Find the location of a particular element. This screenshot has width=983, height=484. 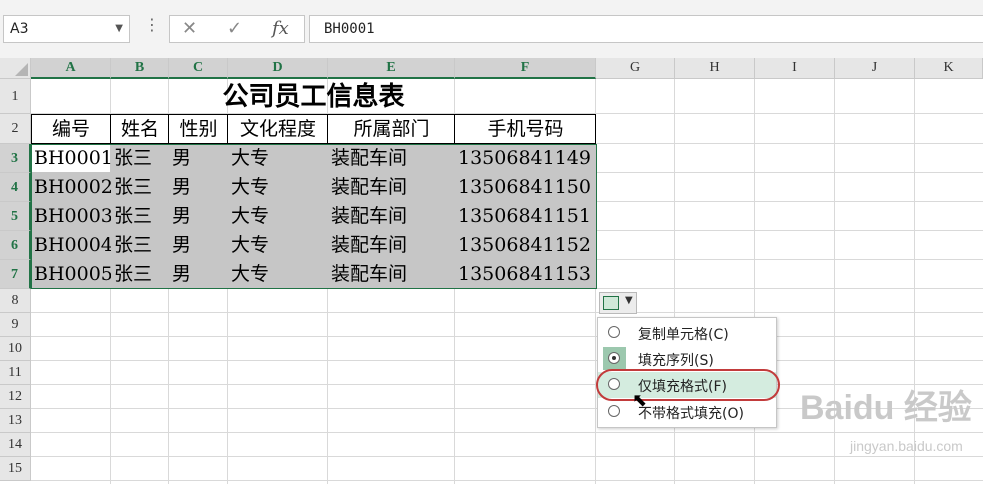

formula-input: BH0001 is located at coordinates (646, 29).